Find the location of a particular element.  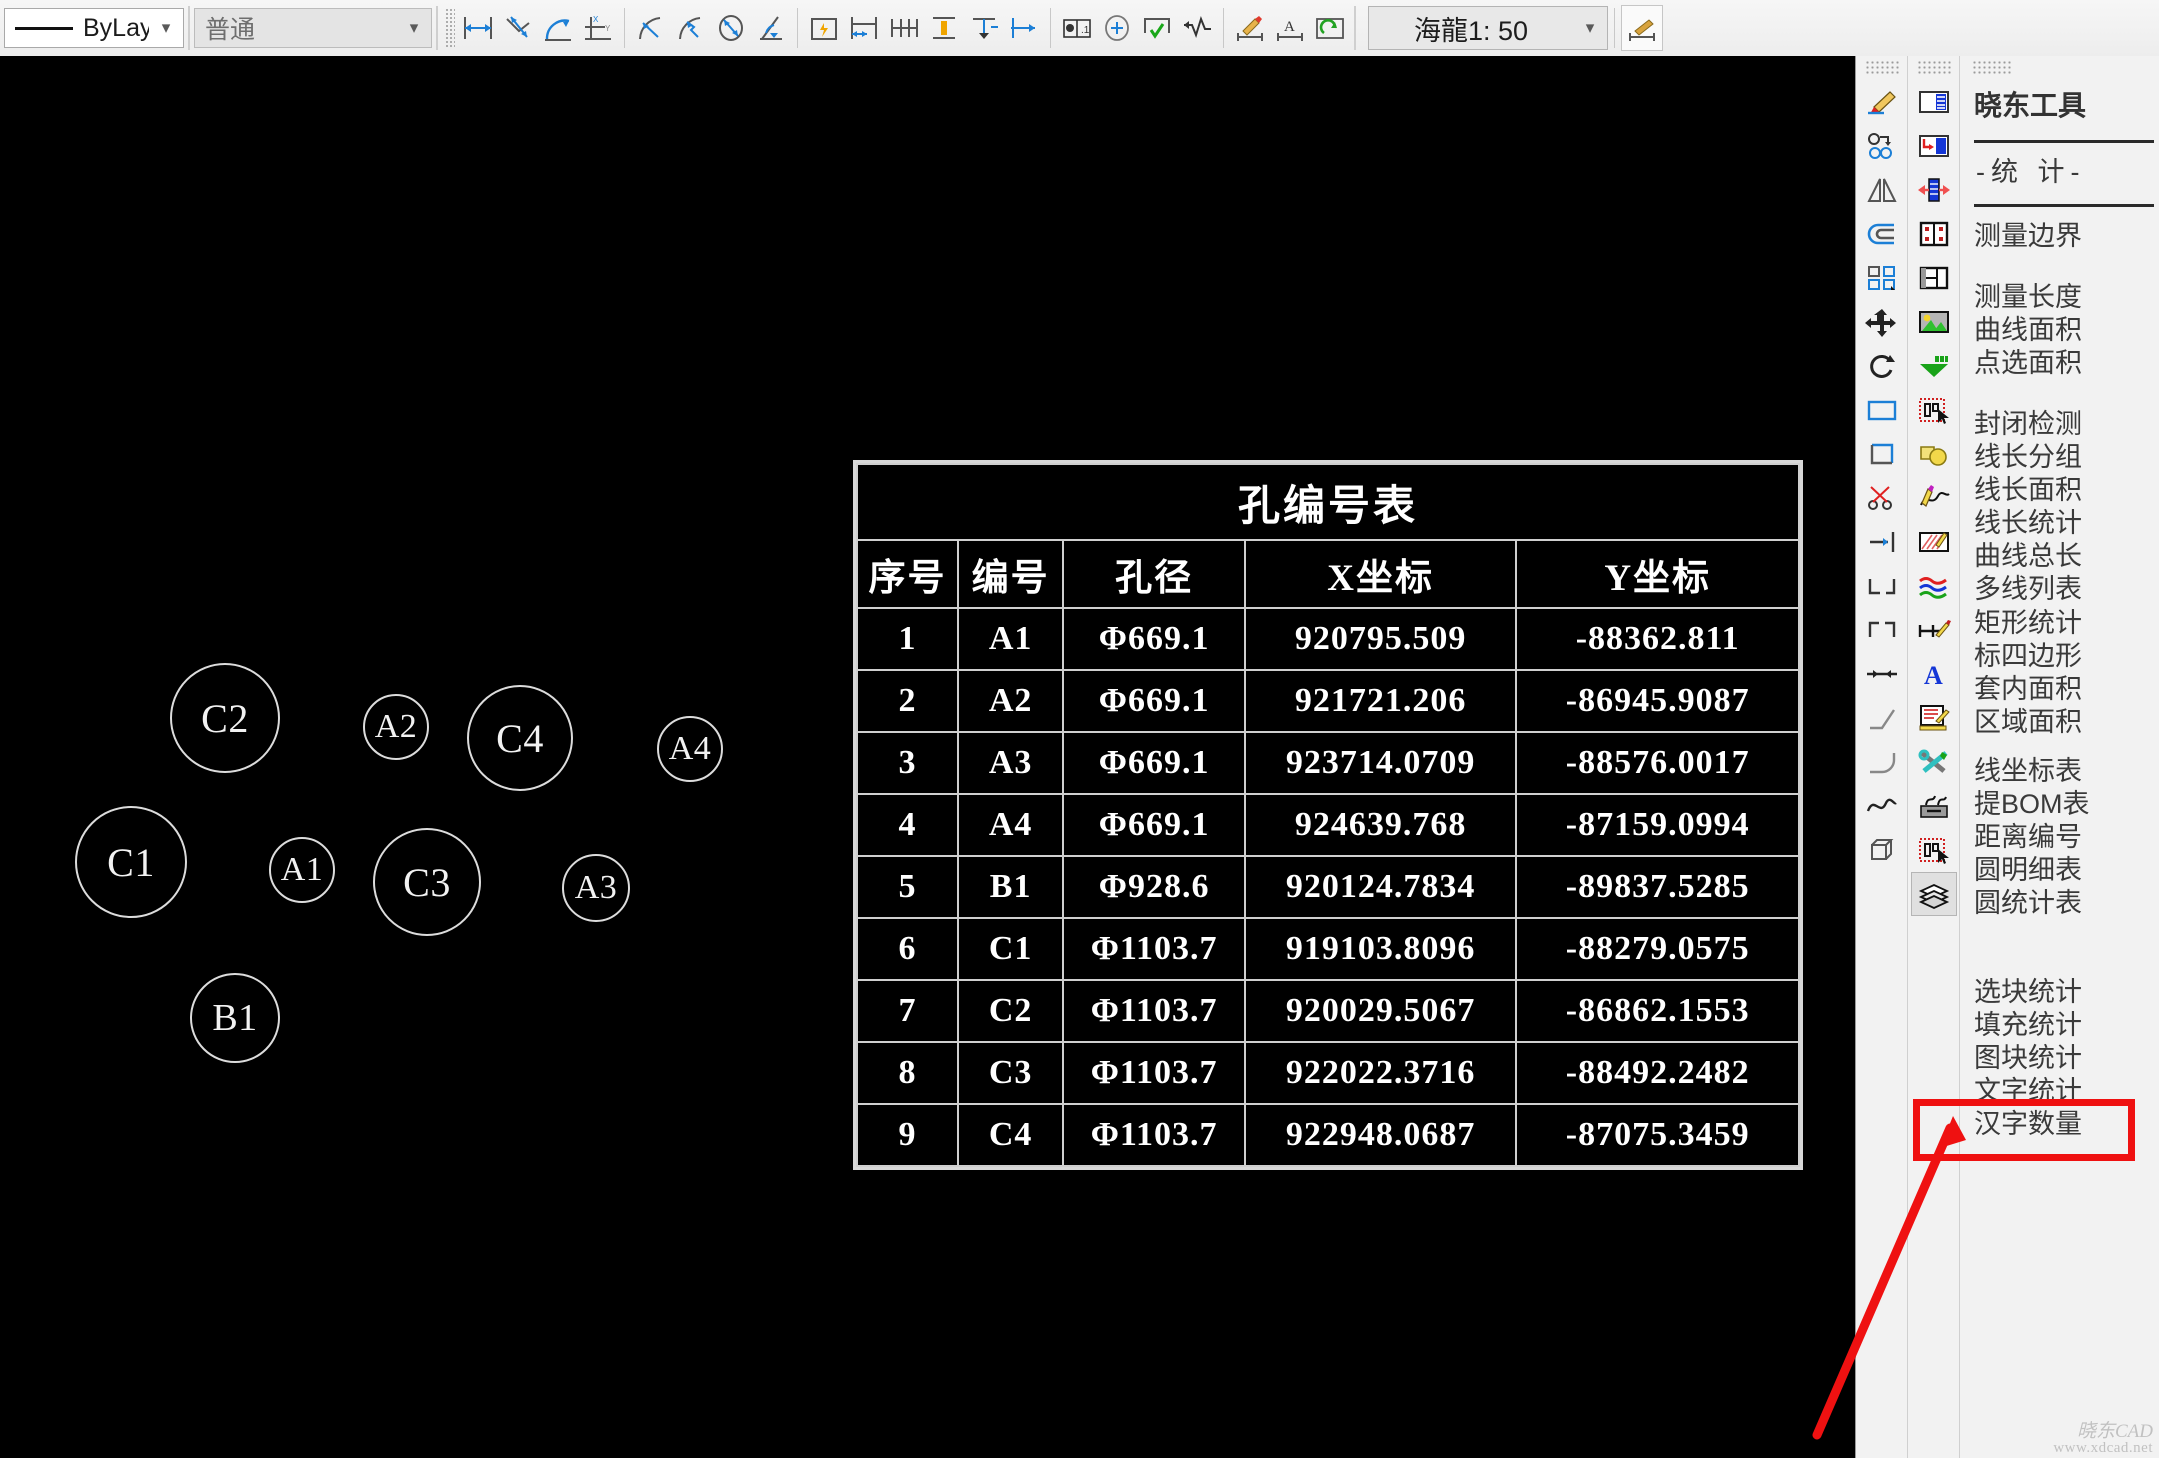

array-icon is located at coordinates (1882, 278).